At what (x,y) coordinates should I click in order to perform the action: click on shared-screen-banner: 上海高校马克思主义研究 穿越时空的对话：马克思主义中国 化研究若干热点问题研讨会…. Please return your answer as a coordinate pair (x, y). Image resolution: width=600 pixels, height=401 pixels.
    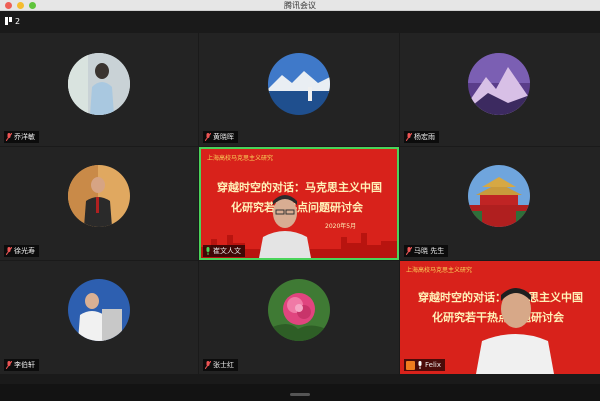
    Looking at the image, I should click on (299, 203).